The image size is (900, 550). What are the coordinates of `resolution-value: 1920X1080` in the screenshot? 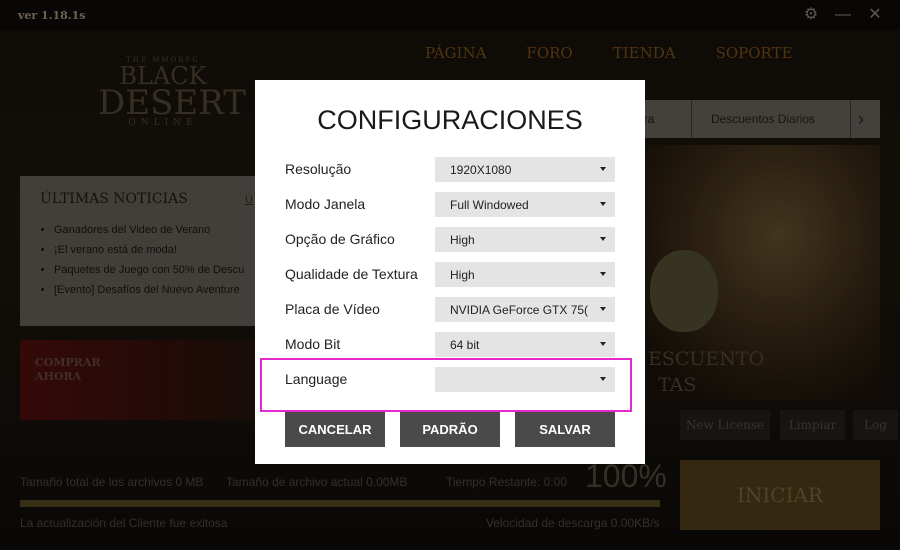 It's located at (481, 170).